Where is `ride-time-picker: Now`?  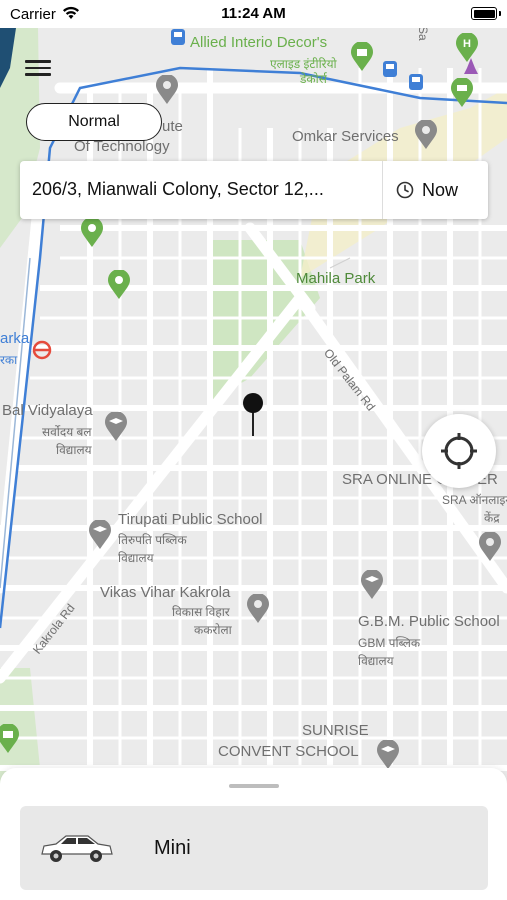
ride-time-picker: Now is located at coordinates (435, 190).